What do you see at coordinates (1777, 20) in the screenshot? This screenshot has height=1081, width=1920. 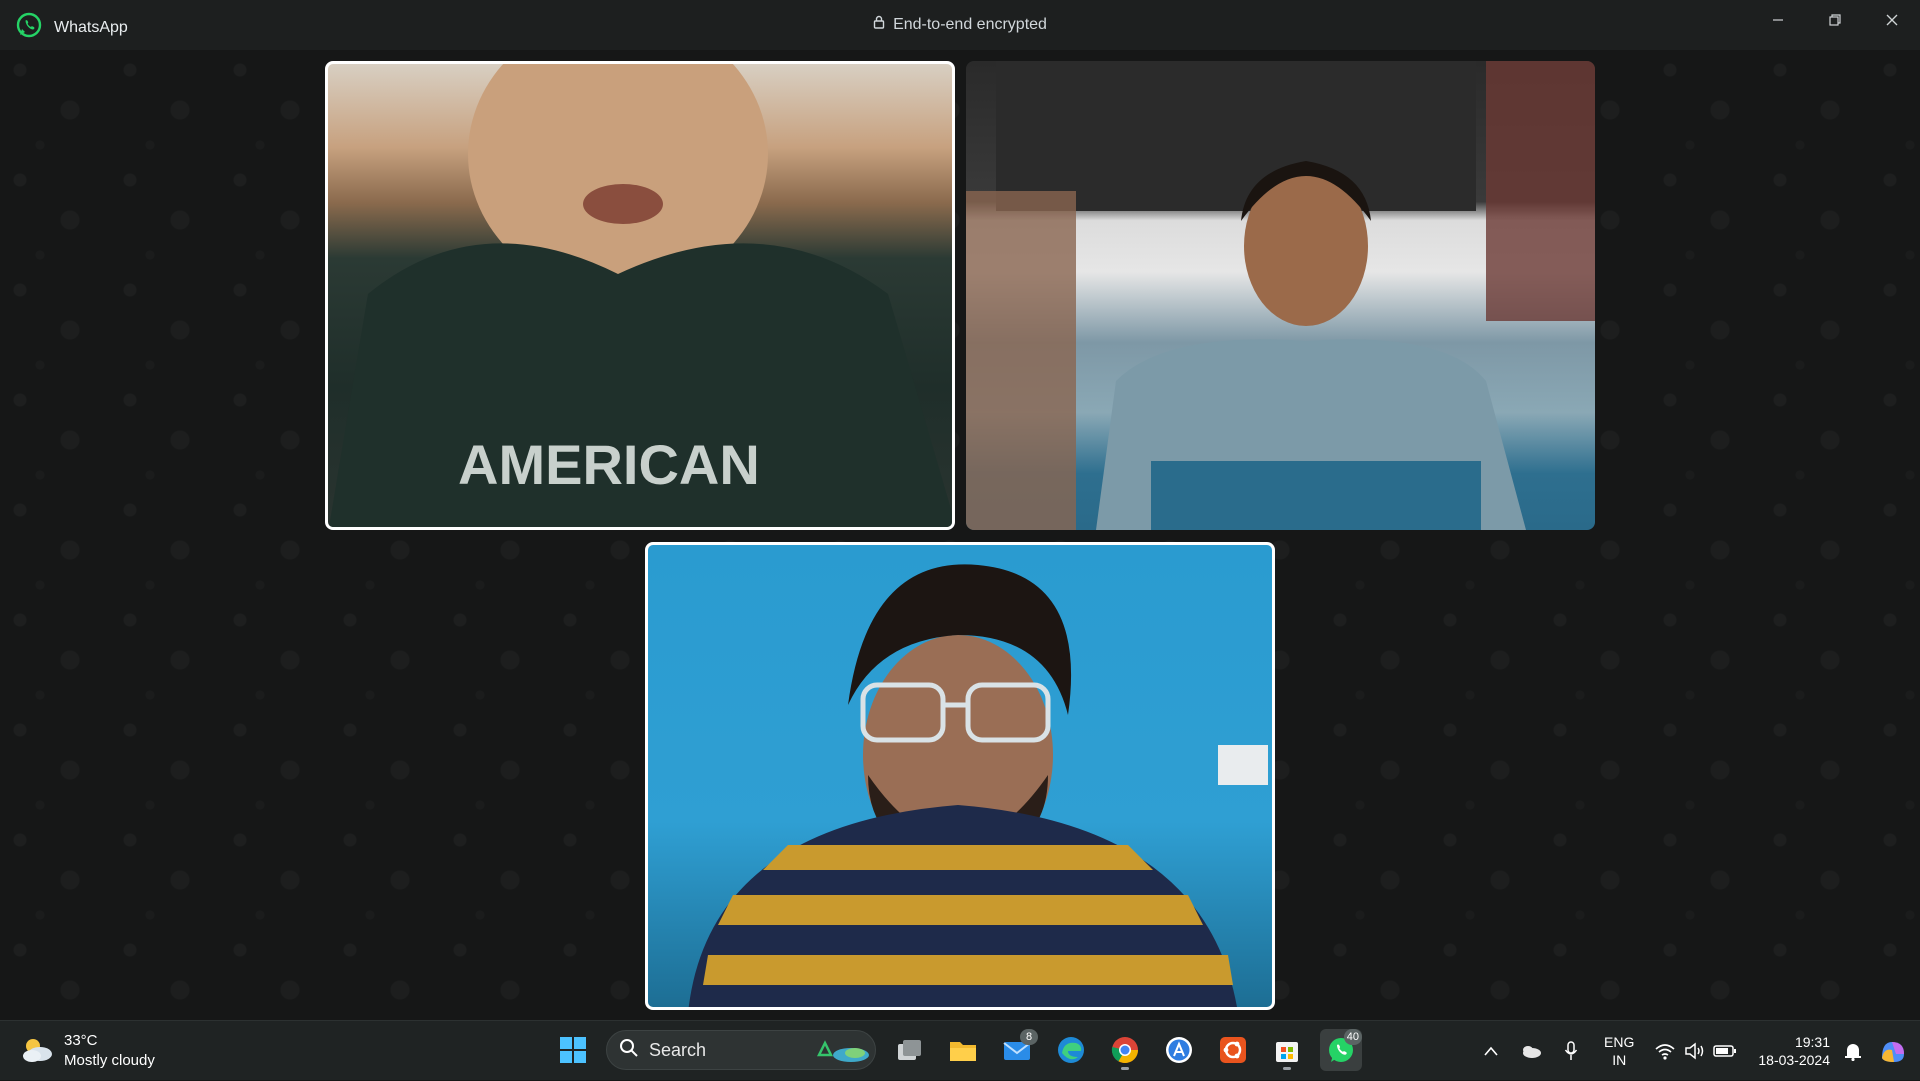 I see `minimize-button` at bounding box center [1777, 20].